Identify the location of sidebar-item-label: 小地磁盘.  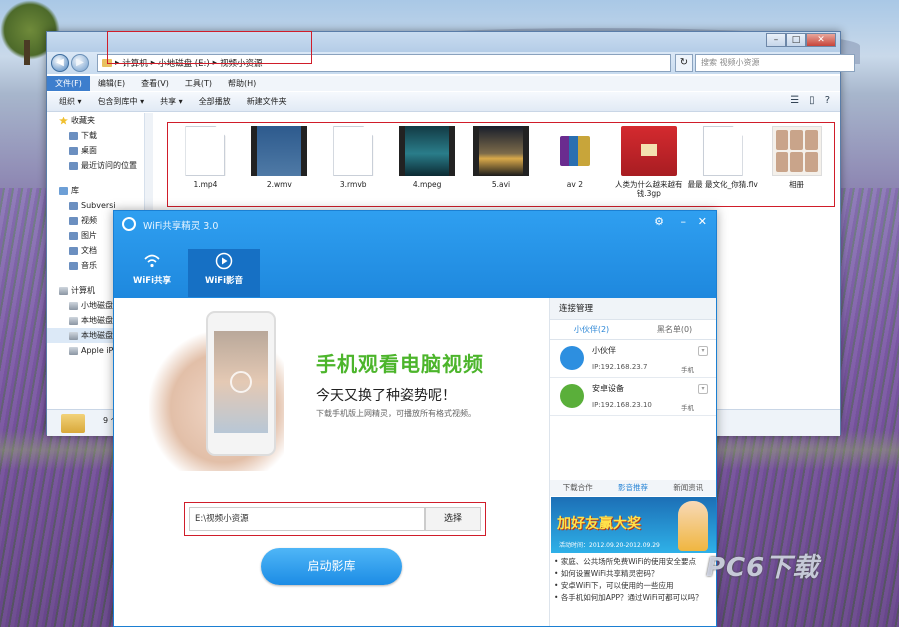
(97, 305).